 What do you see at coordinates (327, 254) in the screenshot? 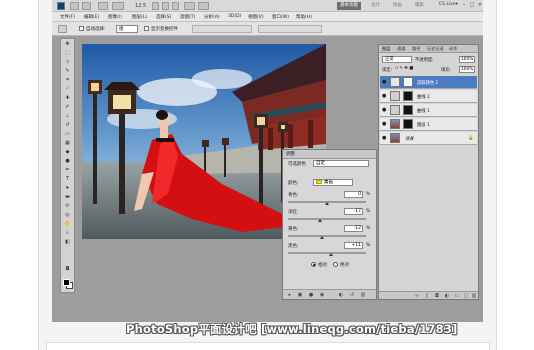
I see `black-slider-track` at bounding box center [327, 254].